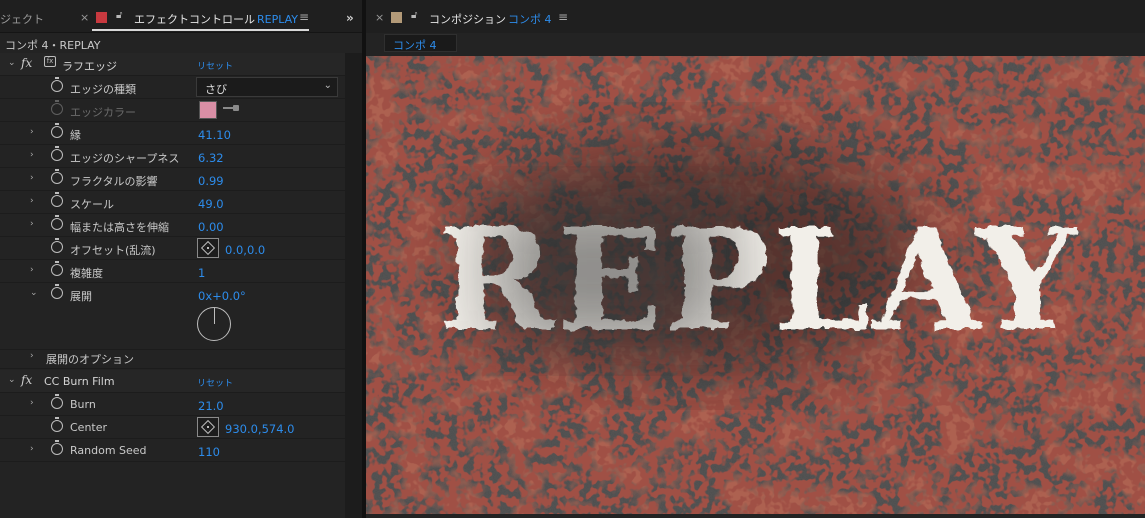 This screenshot has width=1145, height=518. I want to click on left-tab-bar: ジェクト × 🔓︎ エフェクトコントロール REPLAY ≡ », so click(181, 16).